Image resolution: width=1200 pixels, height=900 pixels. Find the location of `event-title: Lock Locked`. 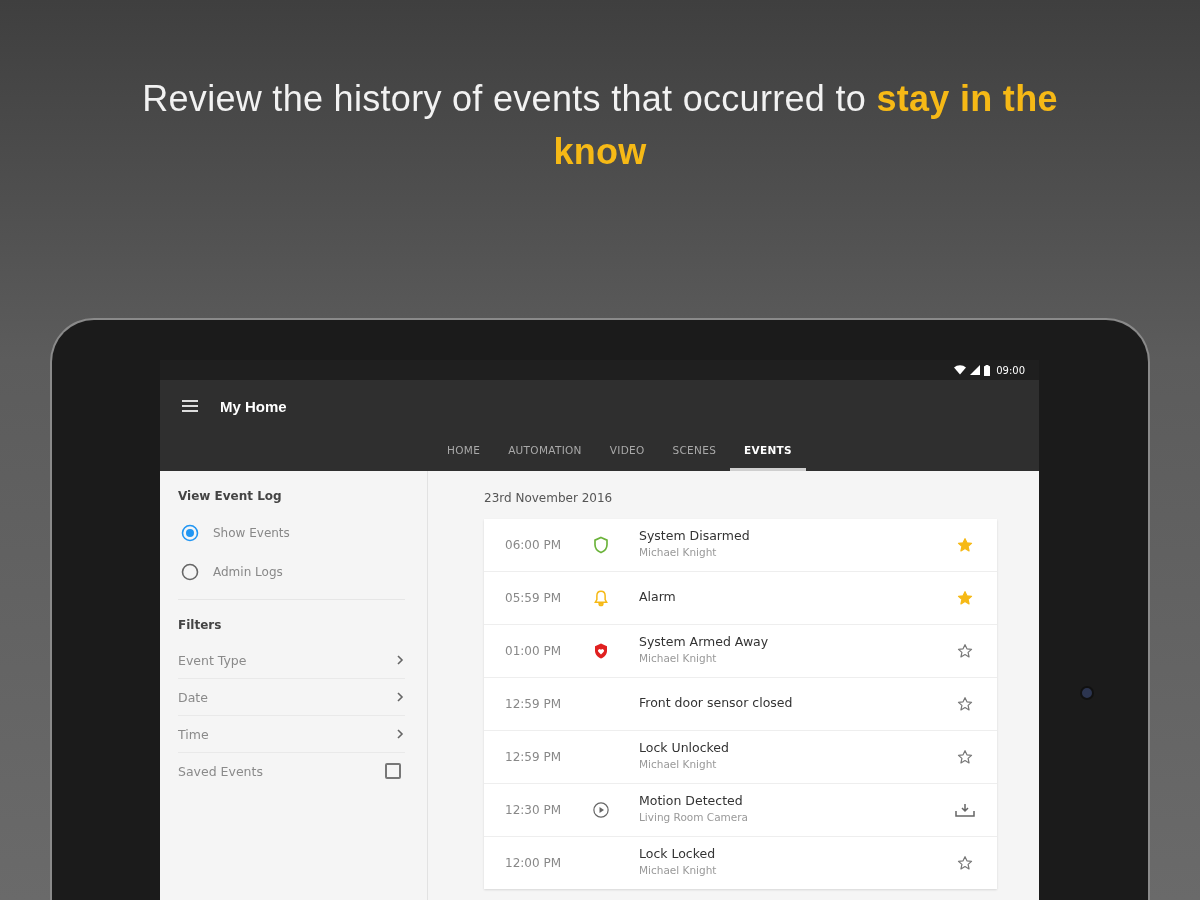

event-title: Lock Locked is located at coordinates (678, 853).